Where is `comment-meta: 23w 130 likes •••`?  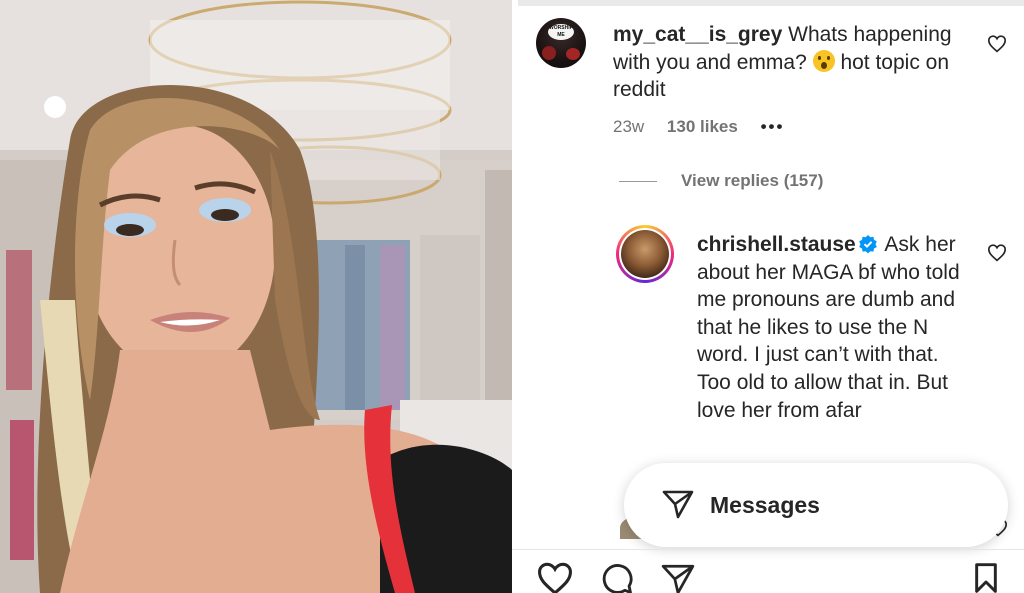 comment-meta: 23w 130 likes ••• is located at coordinates (707, 127).